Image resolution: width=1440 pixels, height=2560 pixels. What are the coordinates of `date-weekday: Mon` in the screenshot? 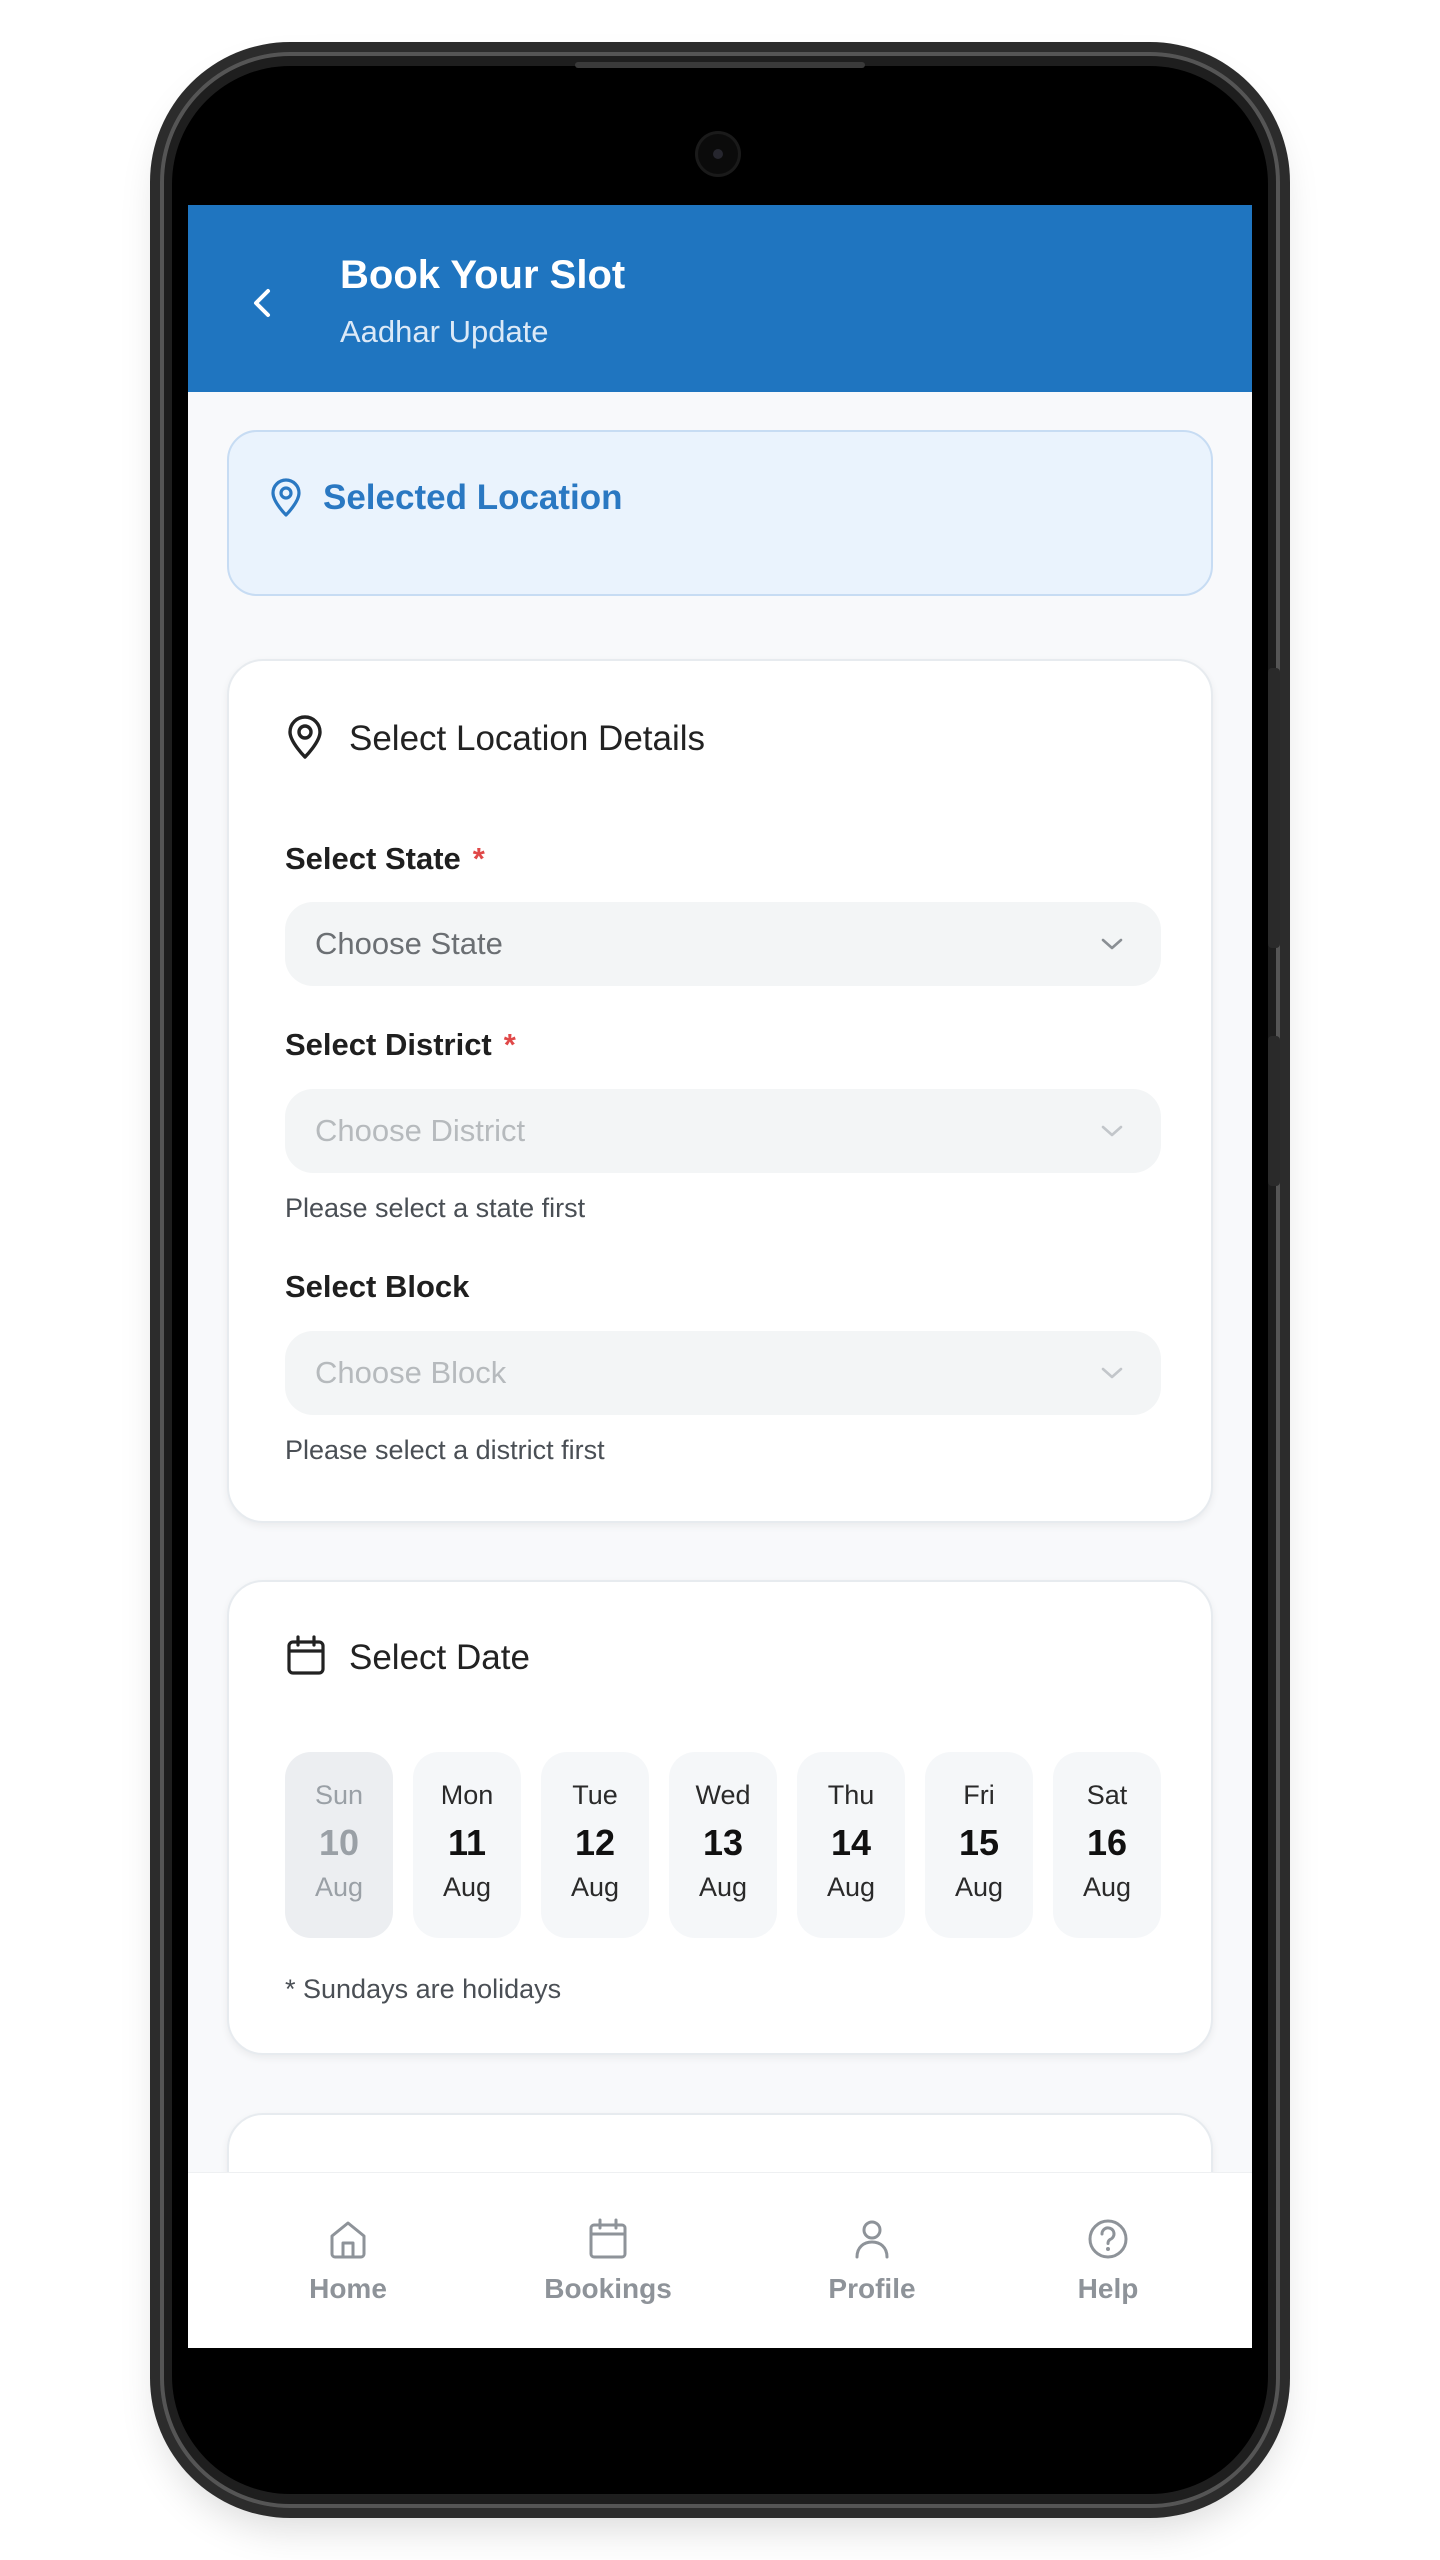 It's located at (467, 1795).